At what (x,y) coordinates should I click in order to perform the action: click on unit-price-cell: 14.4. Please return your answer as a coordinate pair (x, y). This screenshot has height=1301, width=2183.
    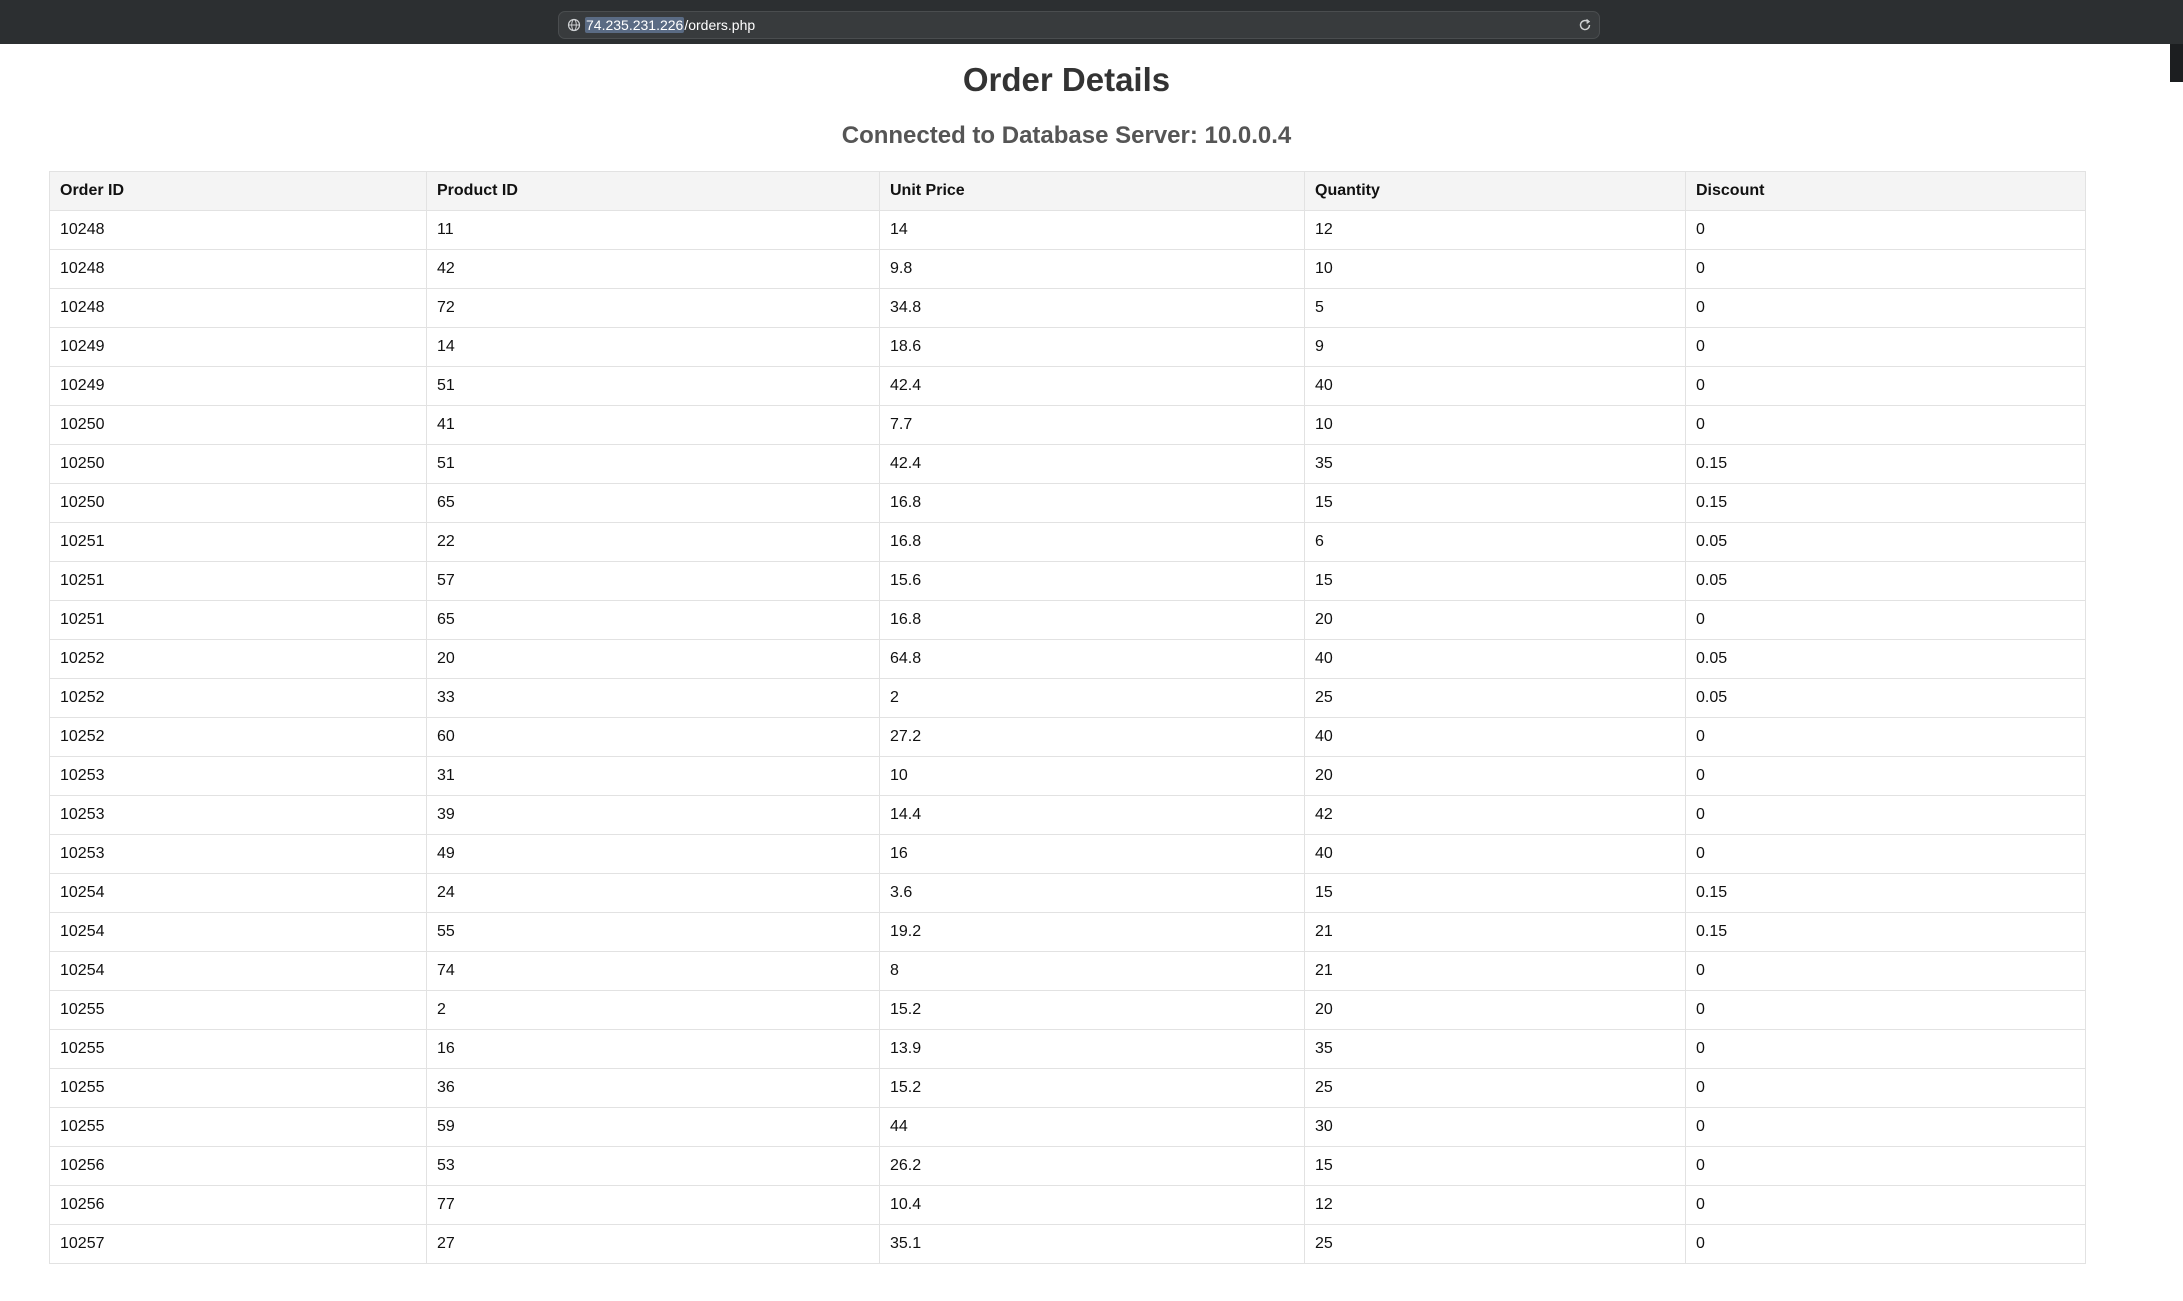
    Looking at the image, I should click on (1092, 815).